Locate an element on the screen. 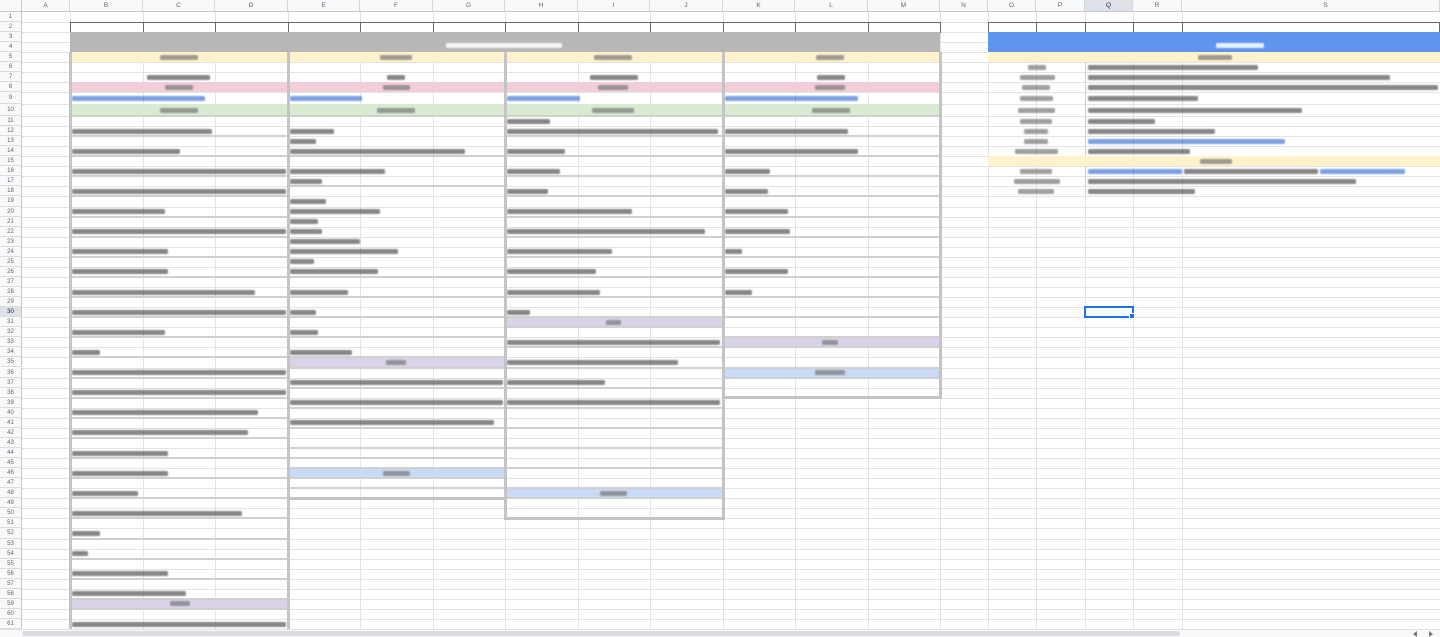 This screenshot has width=1440, height=637. scrollbar-thumb is located at coordinates (601, 633).